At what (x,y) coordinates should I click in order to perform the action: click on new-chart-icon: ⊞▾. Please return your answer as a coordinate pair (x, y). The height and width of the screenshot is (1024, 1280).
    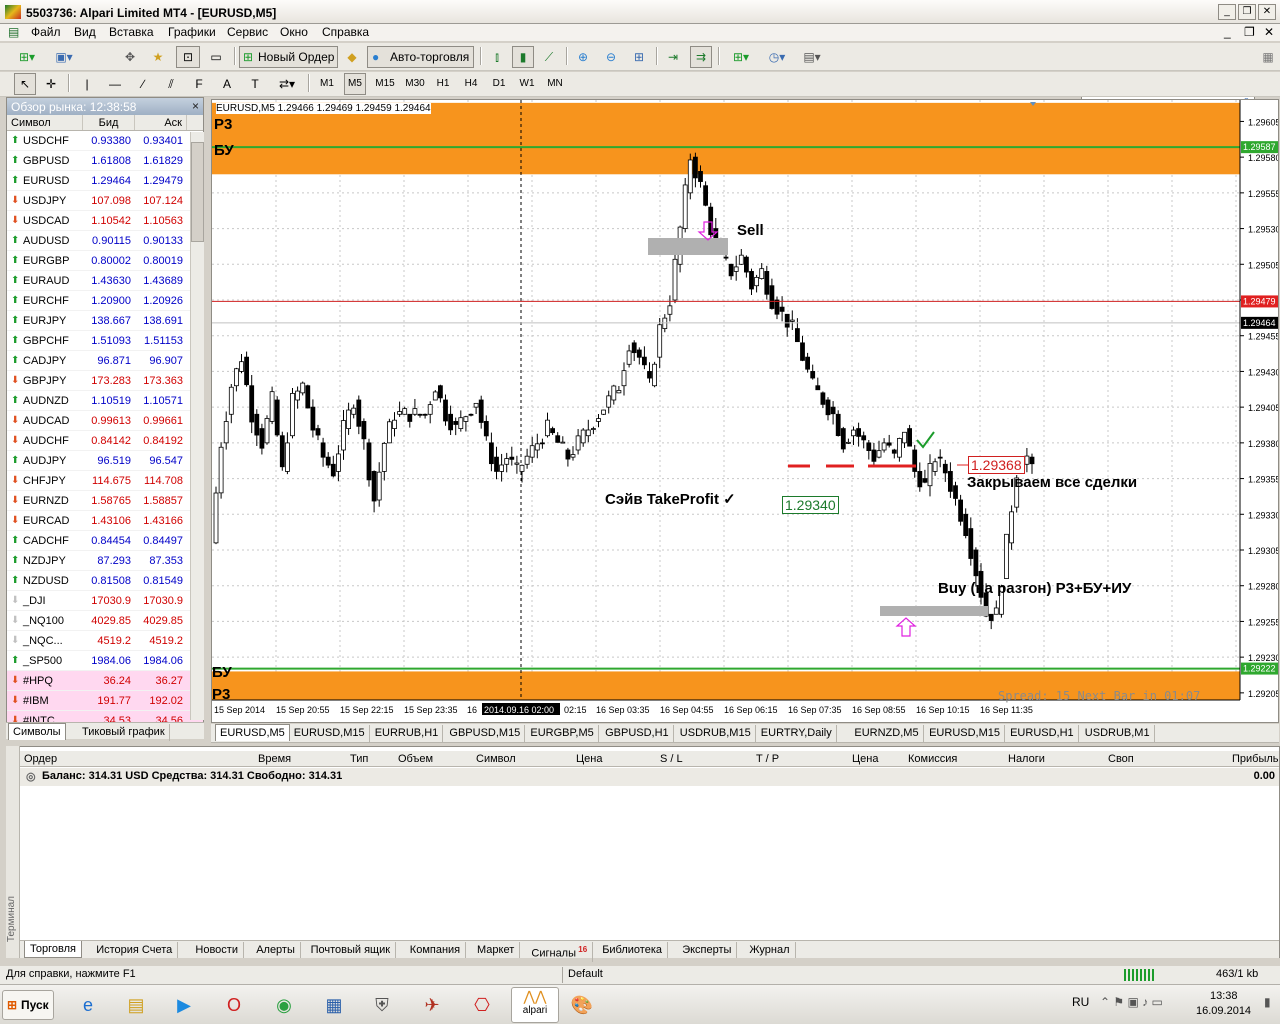
    Looking at the image, I should click on (27, 57).